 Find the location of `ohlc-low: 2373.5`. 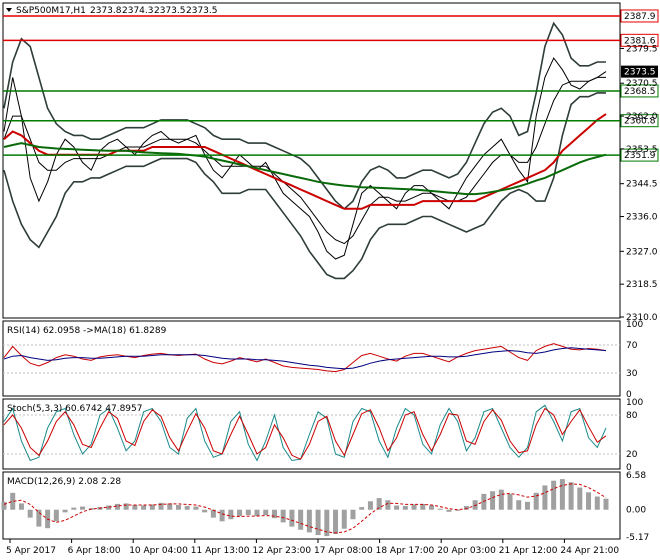

ohlc-low: 2373.5 is located at coordinates (170, 11).